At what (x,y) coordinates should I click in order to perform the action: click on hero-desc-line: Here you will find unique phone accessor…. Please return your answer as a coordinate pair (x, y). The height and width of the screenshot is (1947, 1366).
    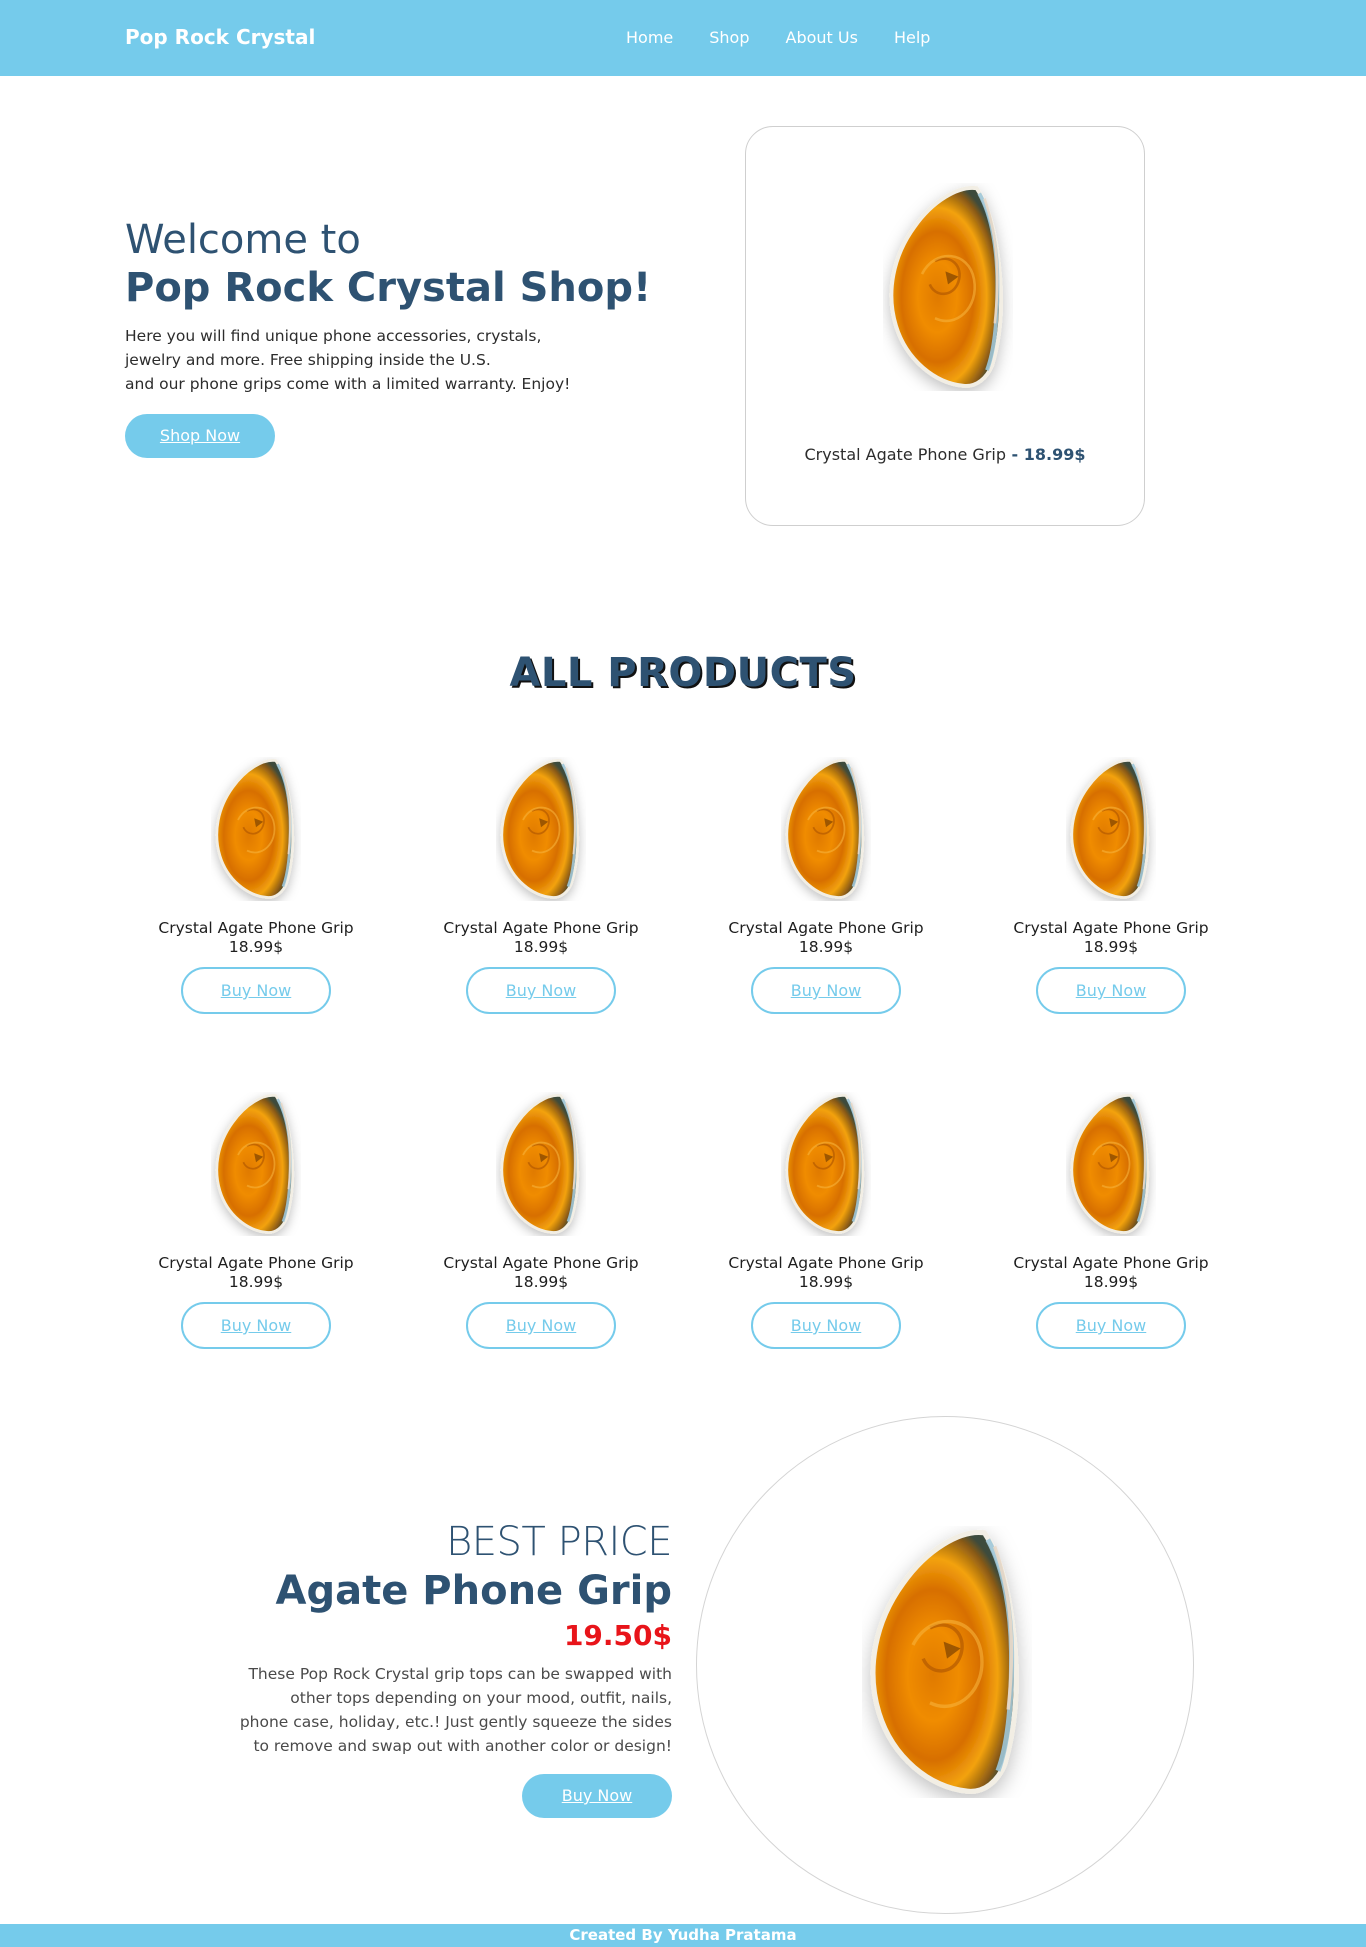
    Looking at the image, I should click on (333, 336).